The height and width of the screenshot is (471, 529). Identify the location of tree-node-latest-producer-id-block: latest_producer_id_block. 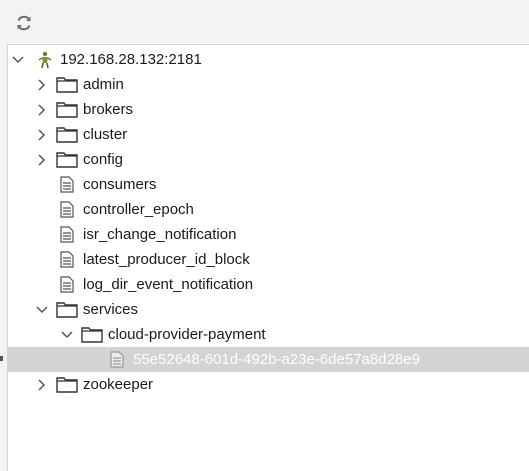
(268, 259).